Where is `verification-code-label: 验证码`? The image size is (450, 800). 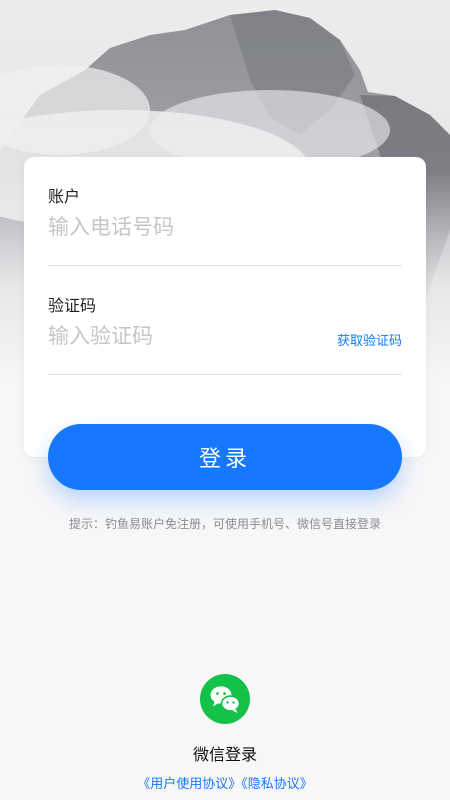 verification-code-label: 验证码 is located at coordinates (72, 305).